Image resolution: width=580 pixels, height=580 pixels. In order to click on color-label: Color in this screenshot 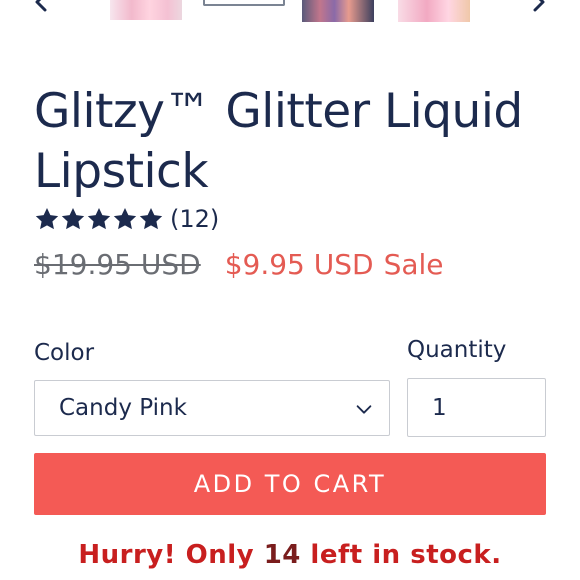, I will do `click(64, 353)`.